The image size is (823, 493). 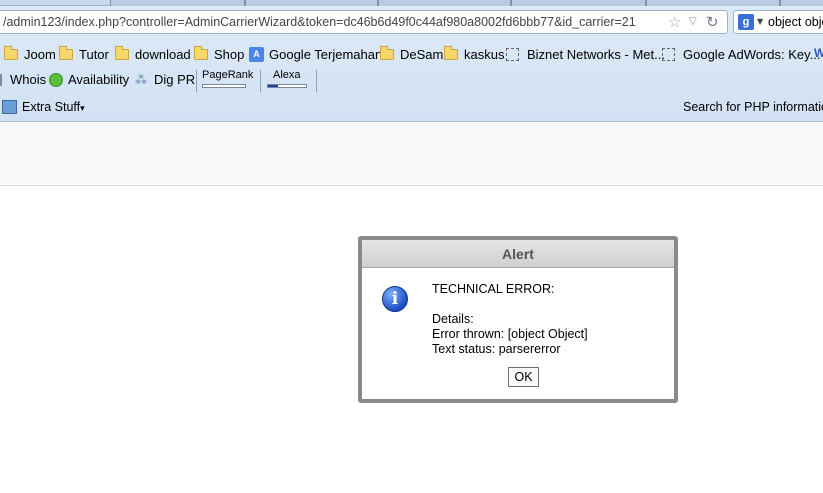 What do you see at coordinates (746, 22) in the screenshot?
I see `google-icon: g` at bounding box center [746, 22].